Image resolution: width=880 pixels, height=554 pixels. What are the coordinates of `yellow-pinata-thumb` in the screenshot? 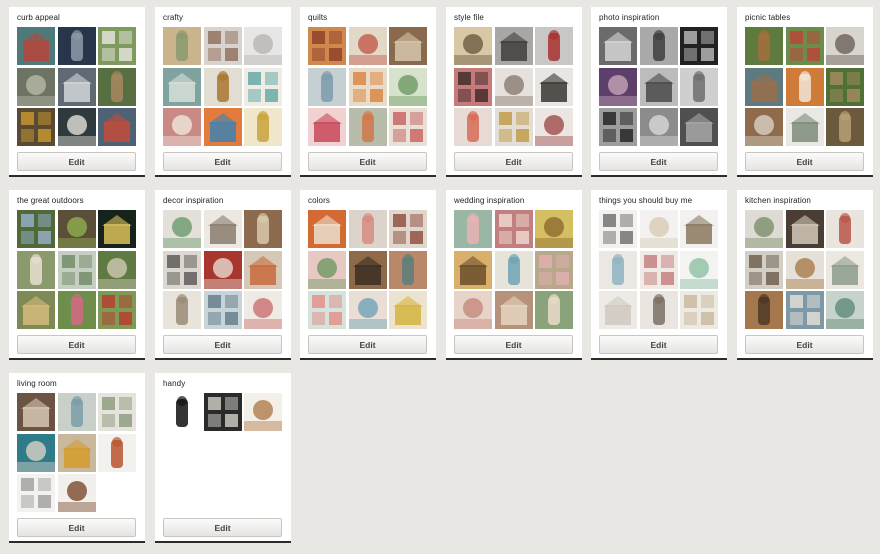 It's located at (554, 229).